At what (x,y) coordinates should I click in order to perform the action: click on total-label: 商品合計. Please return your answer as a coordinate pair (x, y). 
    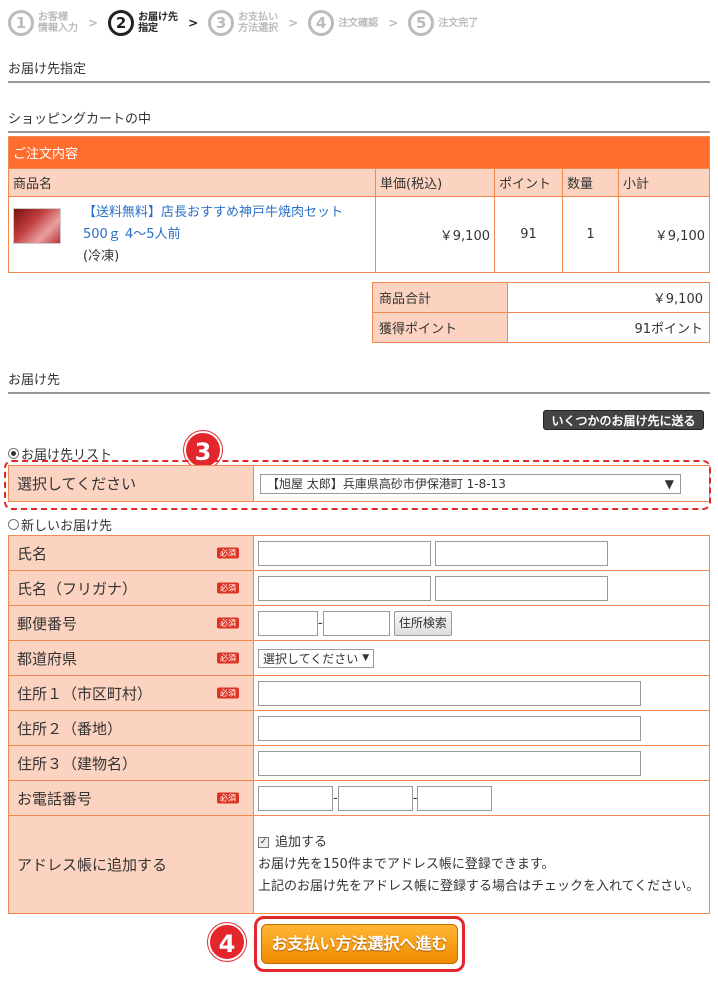
    Looking at the image, I should click on (440, 297).